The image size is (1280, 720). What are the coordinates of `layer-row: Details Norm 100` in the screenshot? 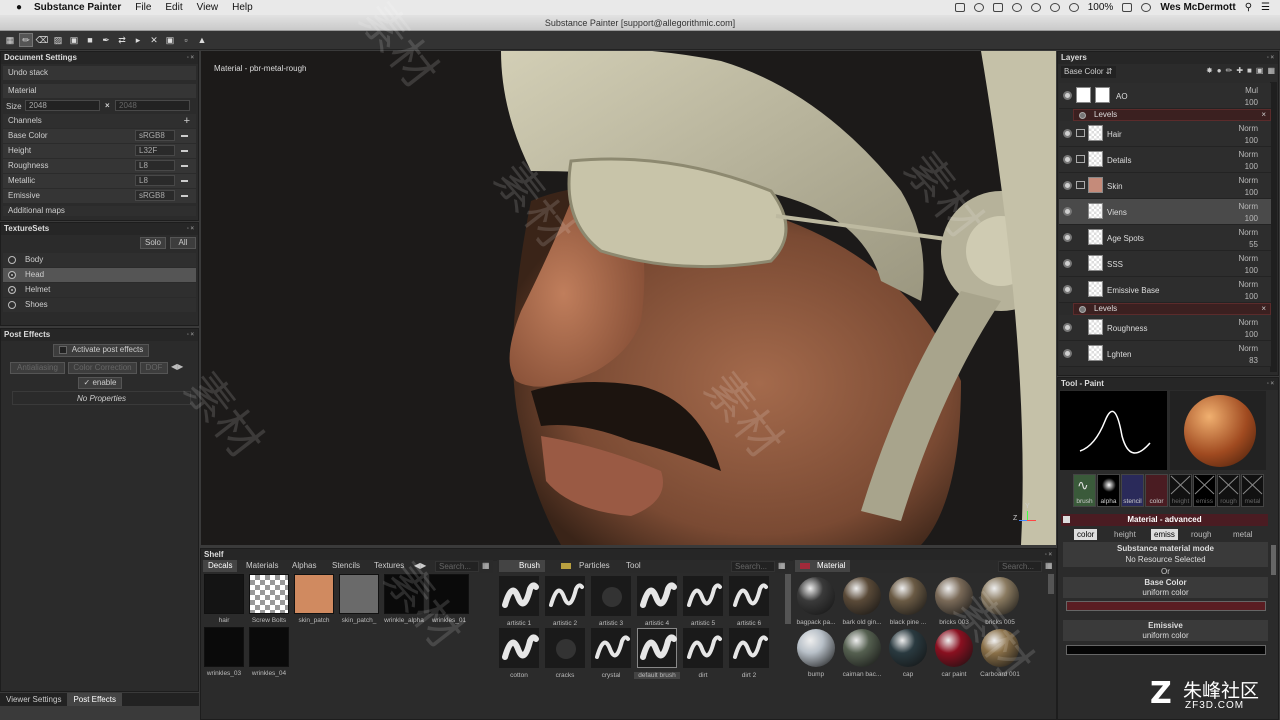 It's located at (1165, 160).